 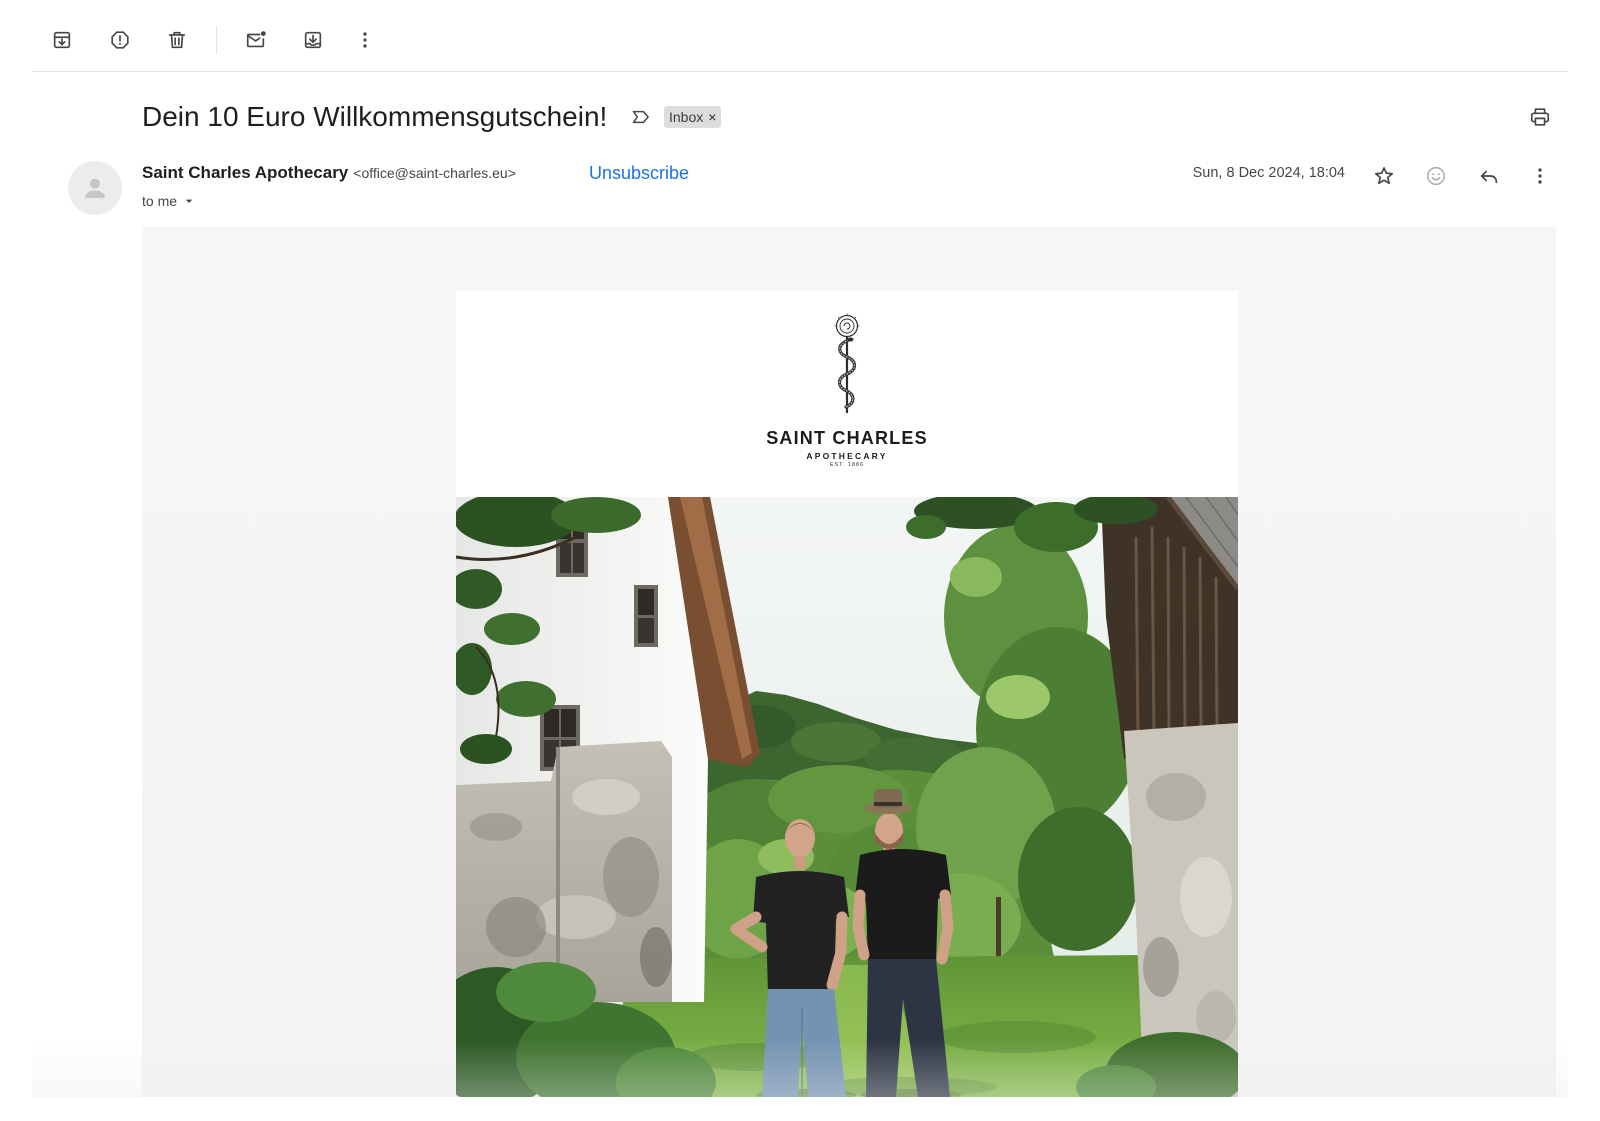 I want to click on mark-unread-icon, so click(x=256, y=39).